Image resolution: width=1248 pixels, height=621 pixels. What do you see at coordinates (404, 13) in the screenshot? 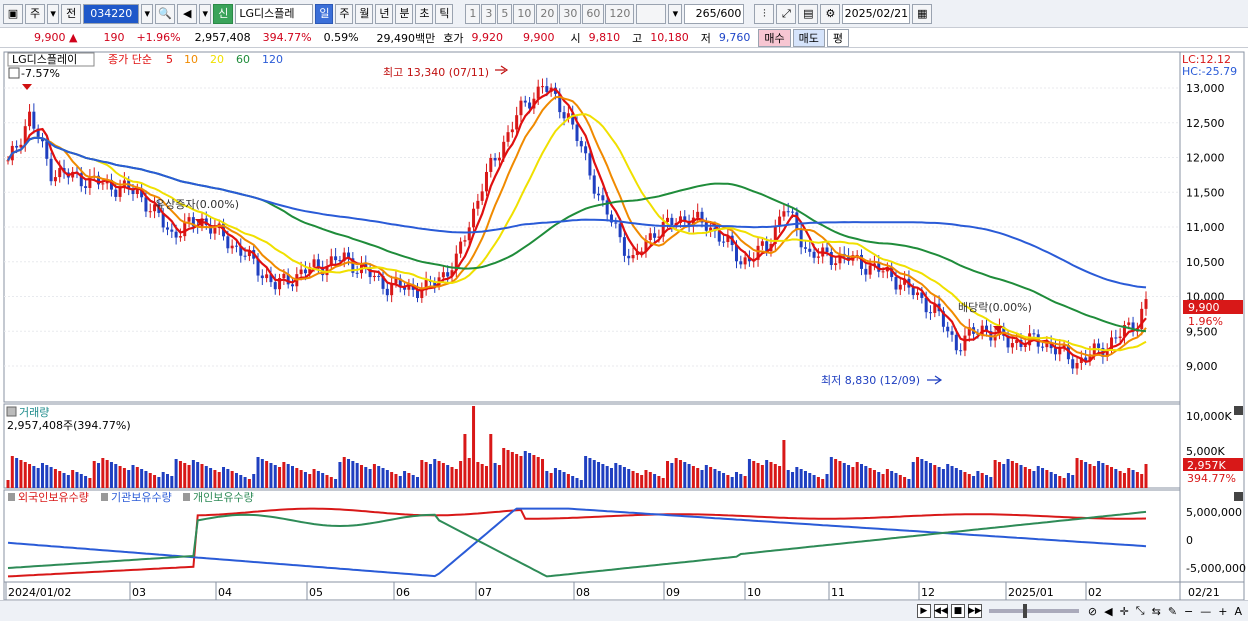
I see `period-tab: 분` at bounding box center [404, 13].